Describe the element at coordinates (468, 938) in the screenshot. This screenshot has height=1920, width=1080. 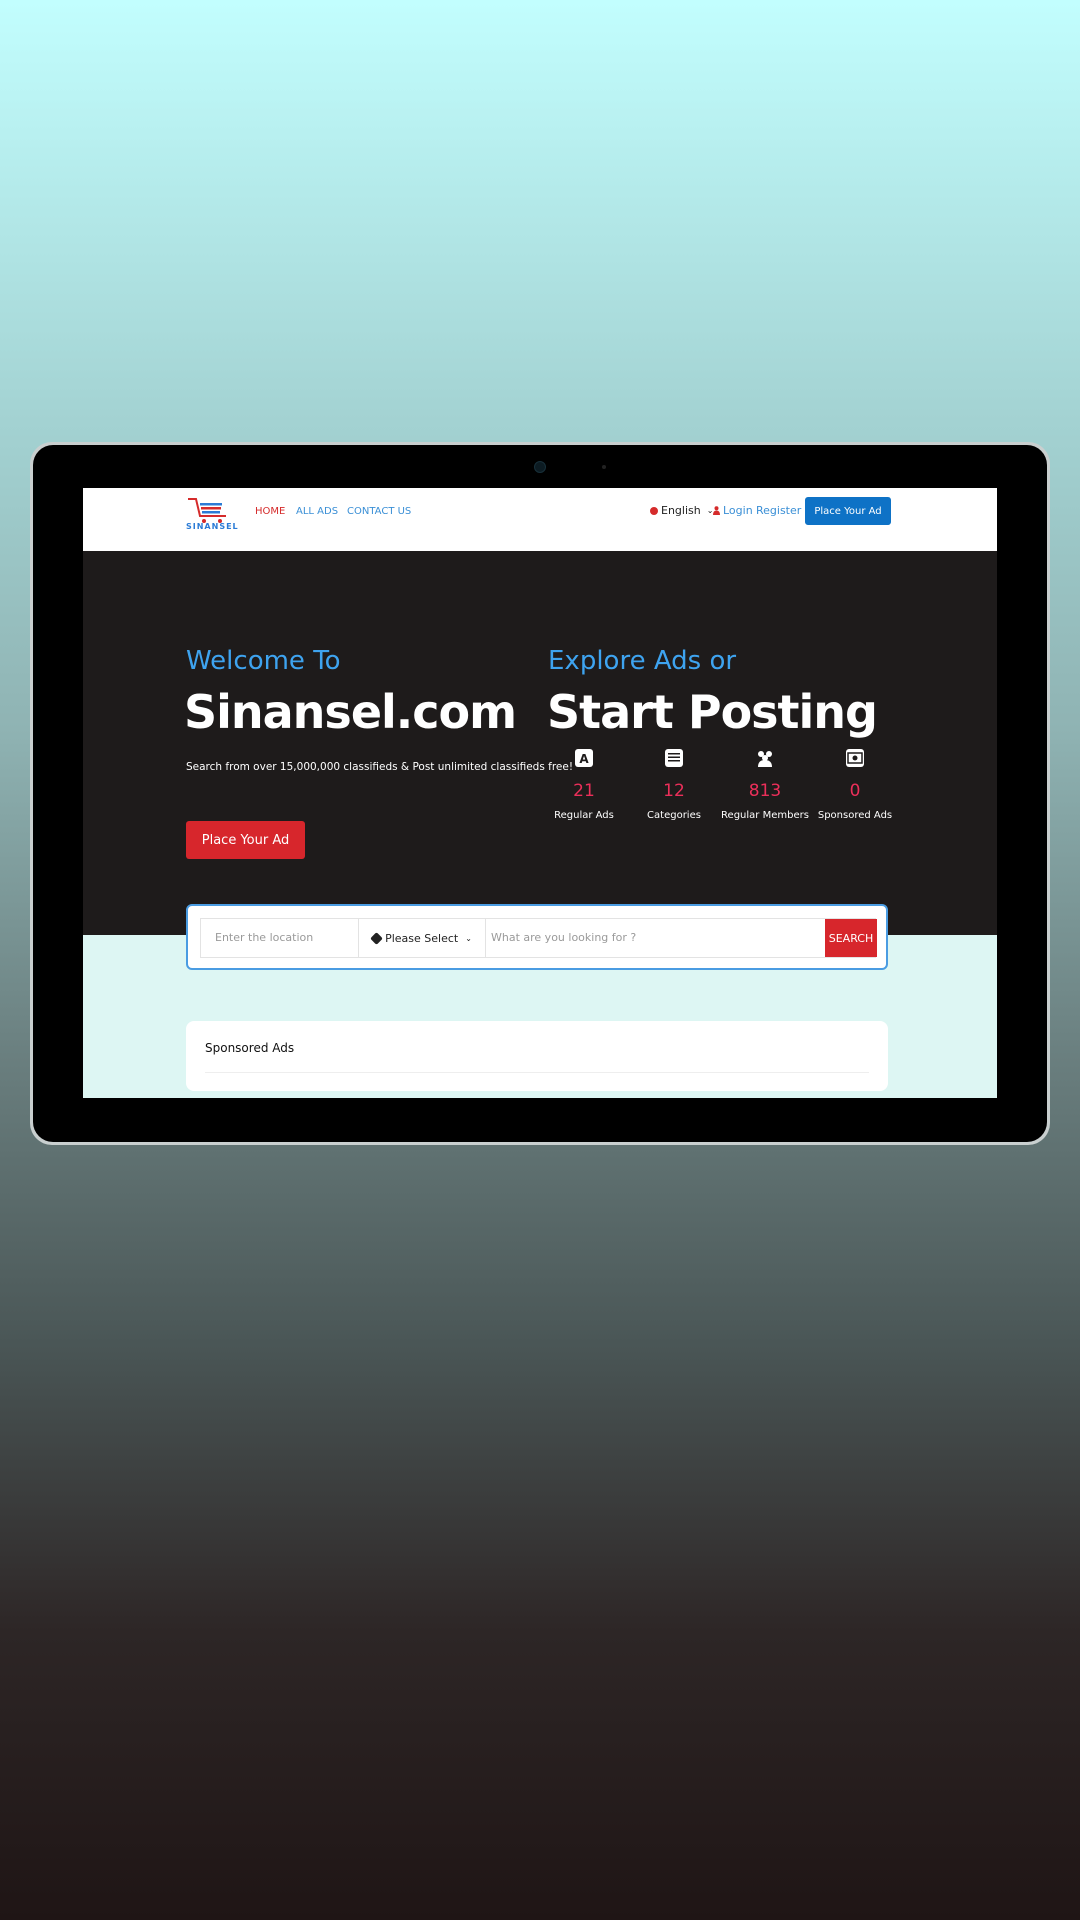
I see `chevron-down-icon: ⌄` at that location.